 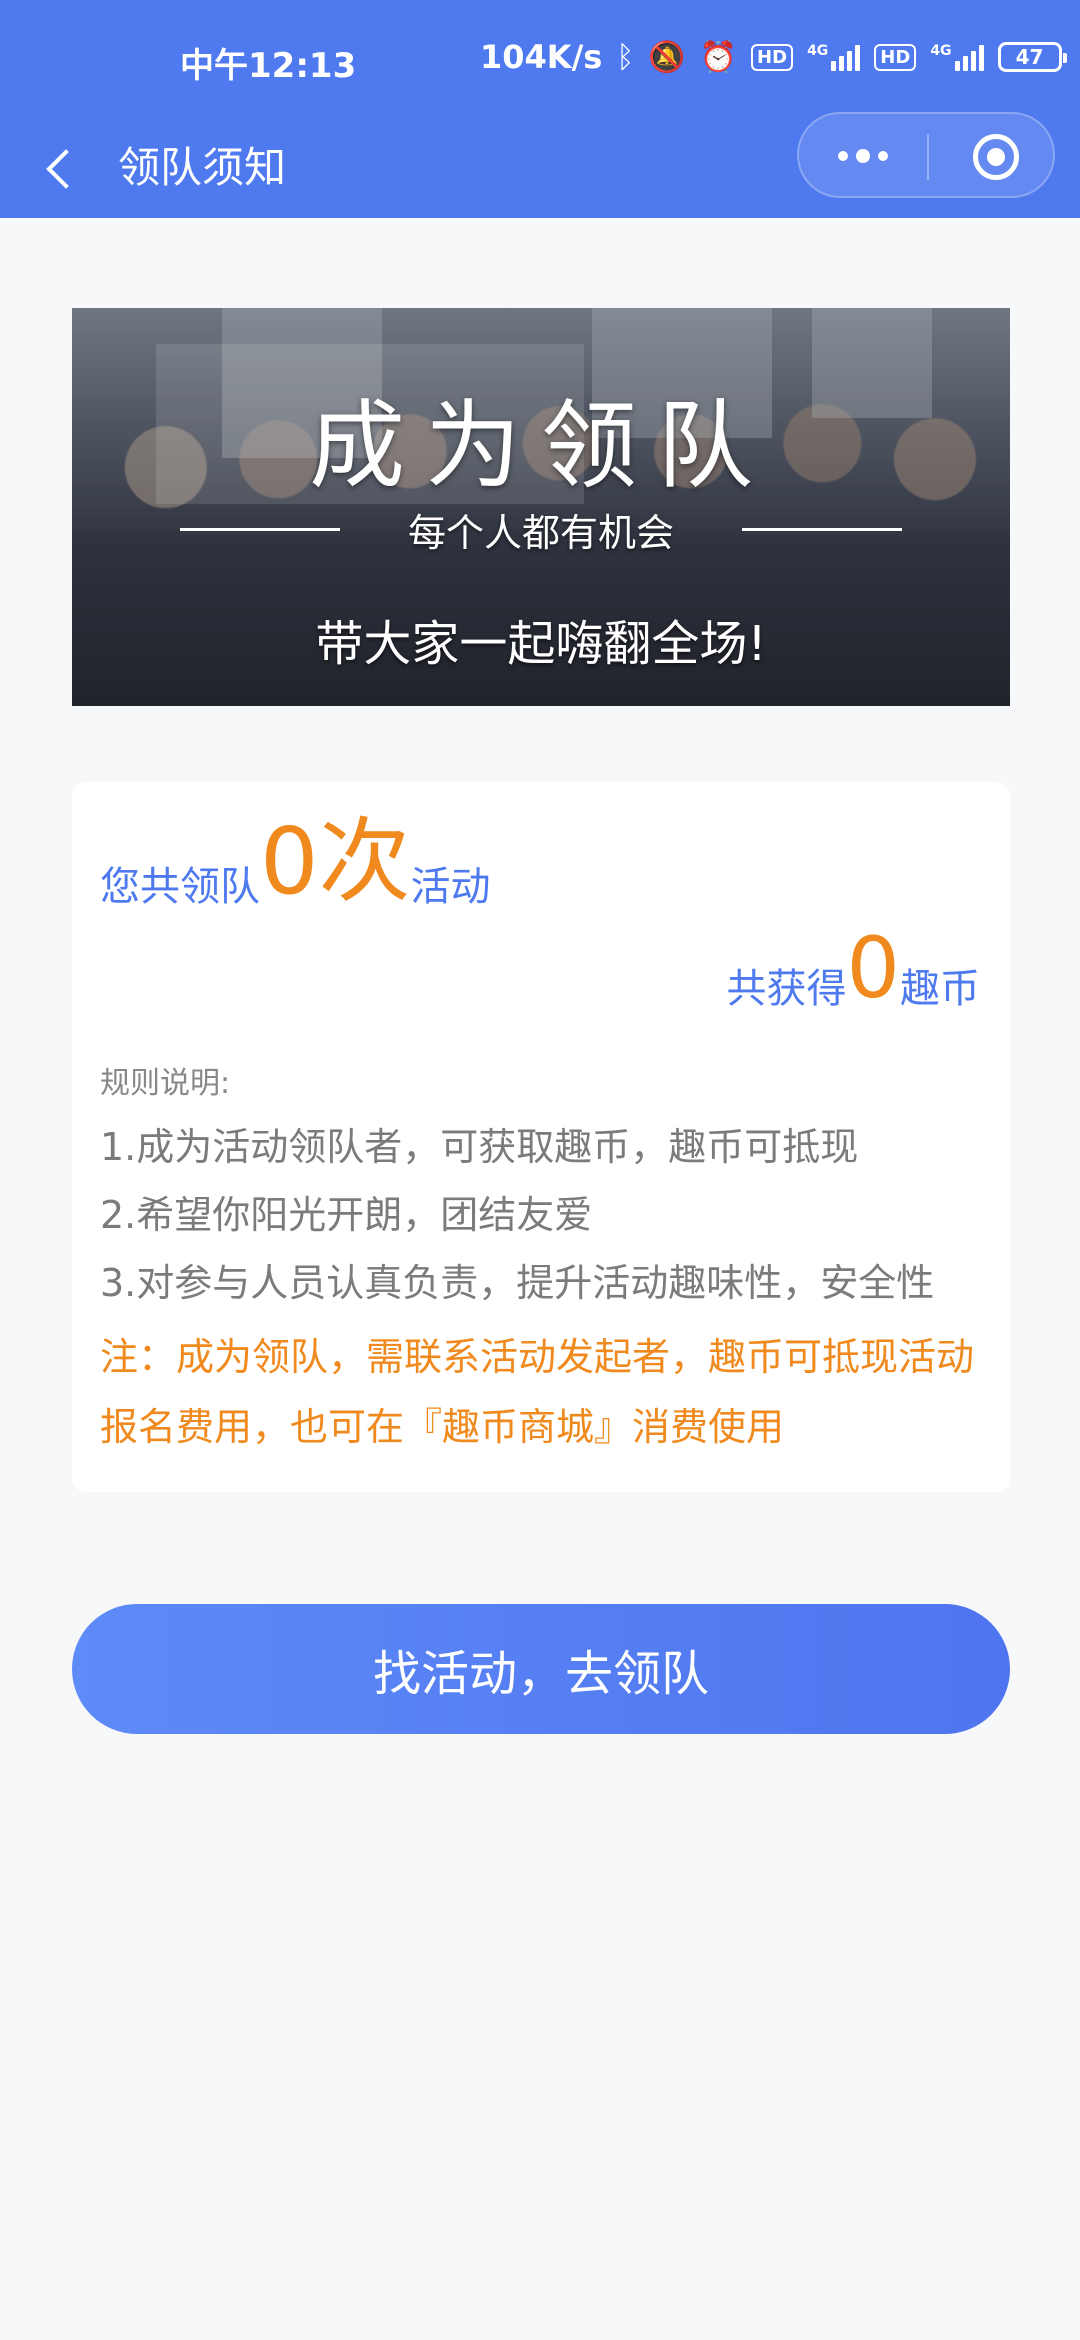 I want to click on page-title: 领队须知, so click(x=202, y=167).